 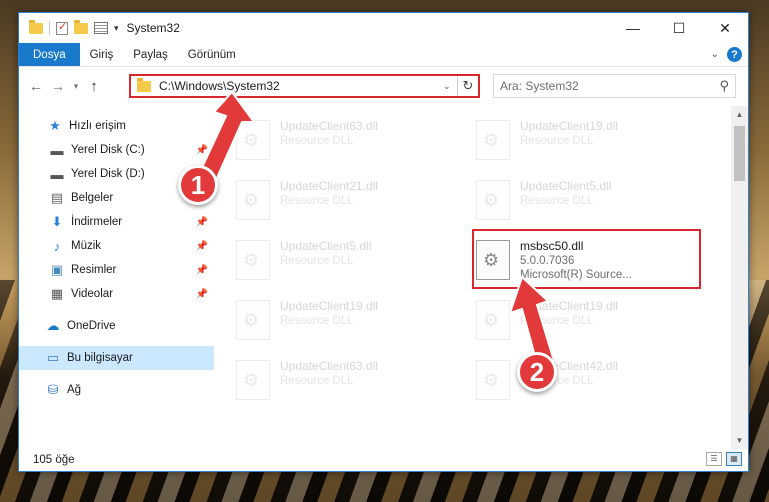 What do you see at coordinates (739, 153) in the screenshot?
I see `scroll-thumb` at bounding box center [739, 153].